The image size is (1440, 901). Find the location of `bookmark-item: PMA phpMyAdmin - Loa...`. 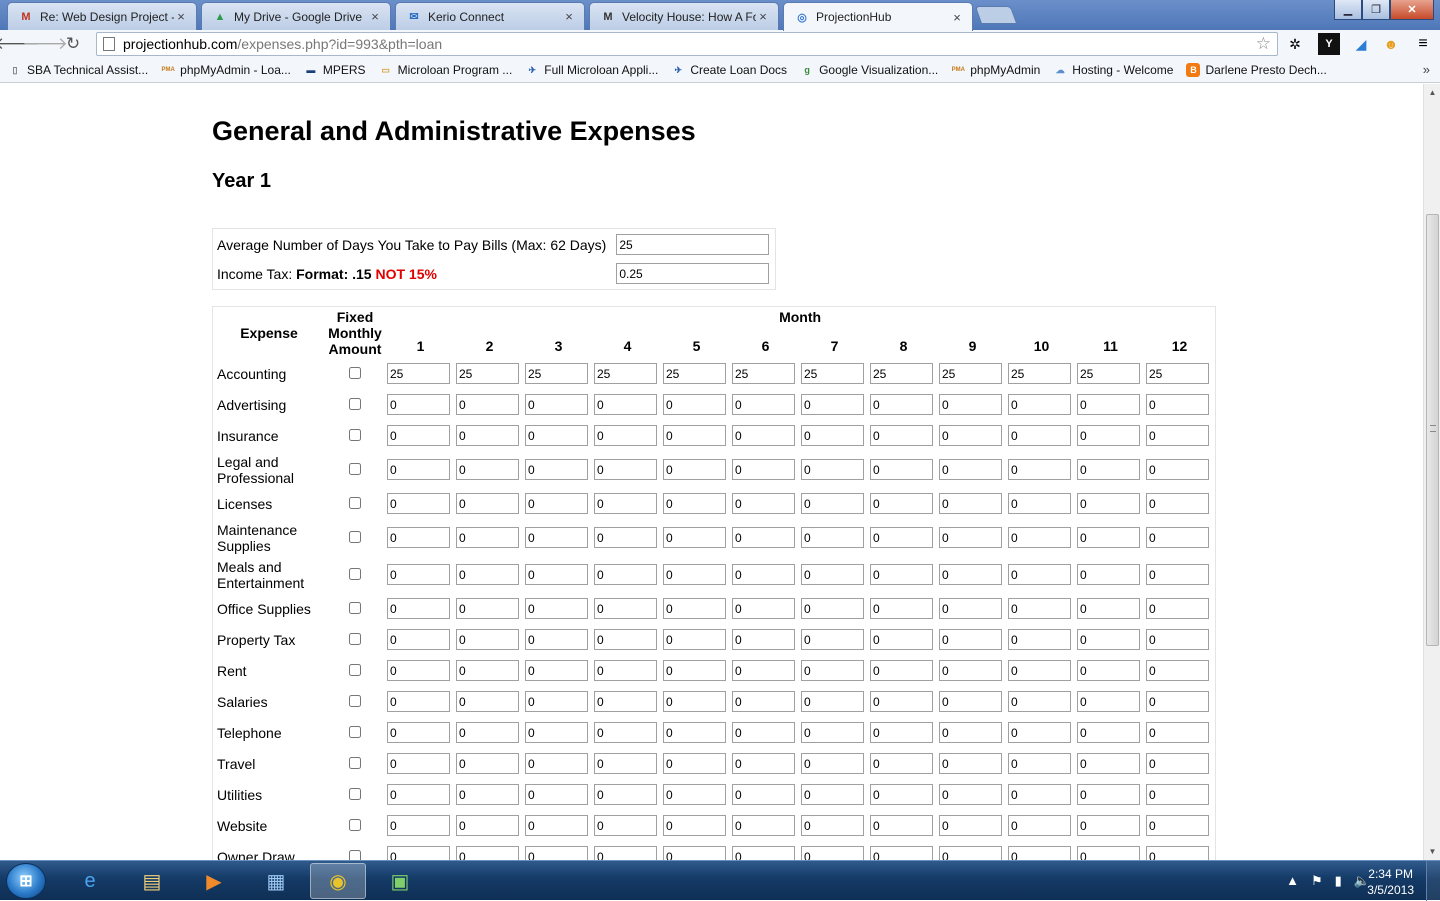

bookmark-item: PMA phpMyAdmin - Loa... is located at coordinates (226, 70).